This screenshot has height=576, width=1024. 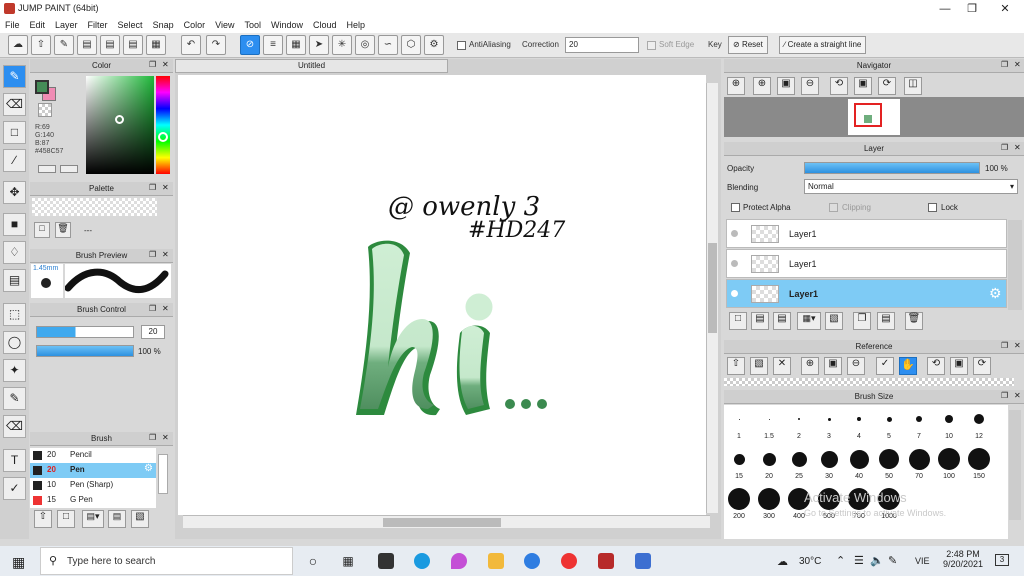 What do you see at coordinates (892, 168) in the screenshot?
I see `layer-opacity-slider` at bounding box center [892, 168].